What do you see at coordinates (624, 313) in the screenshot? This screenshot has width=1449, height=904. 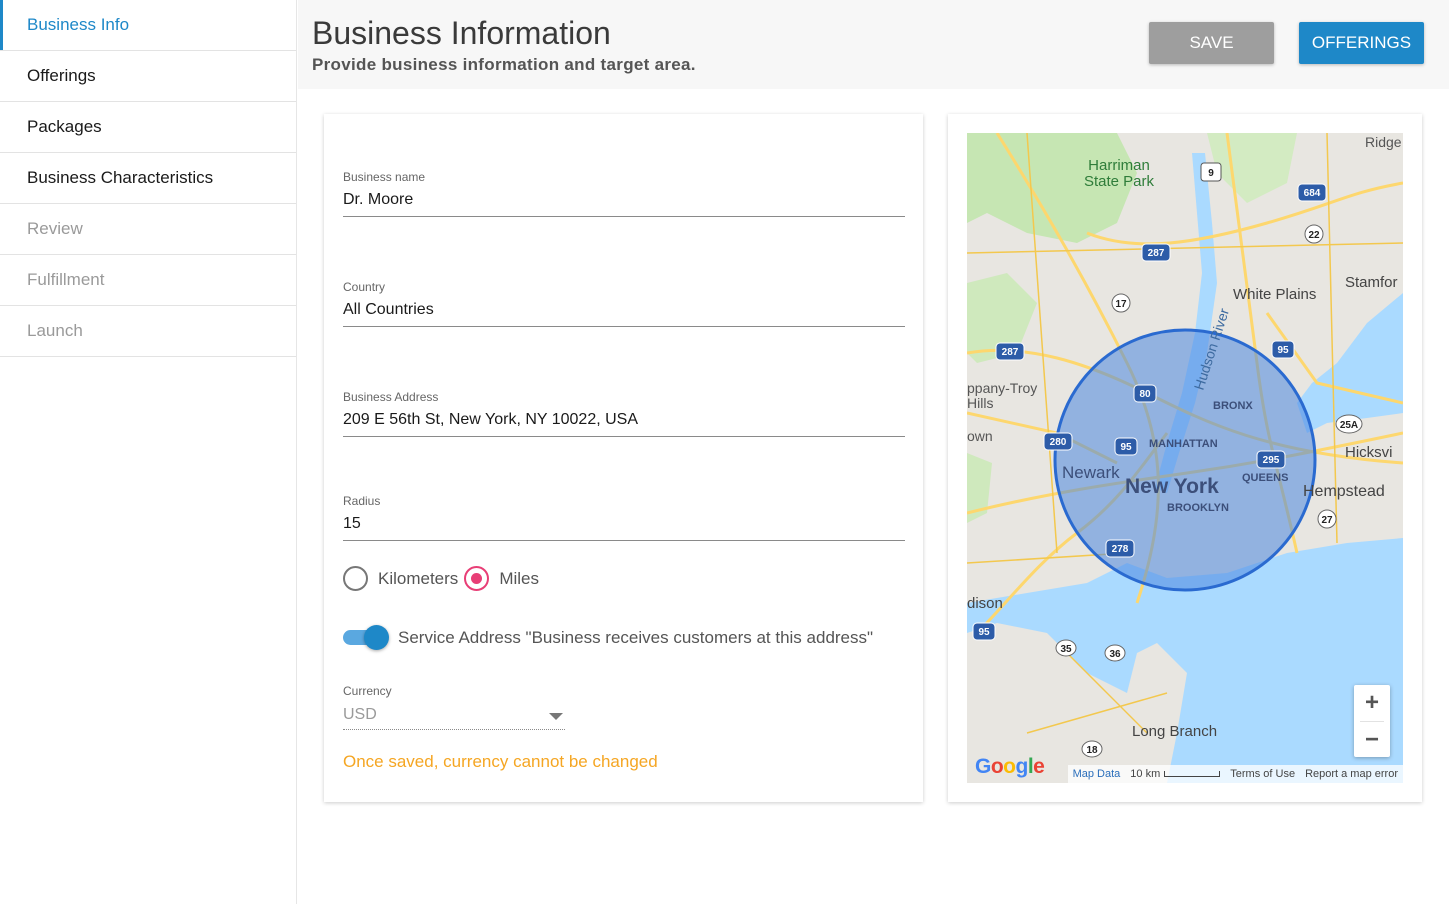 I see `country-input` at bounding box center [624, 313].